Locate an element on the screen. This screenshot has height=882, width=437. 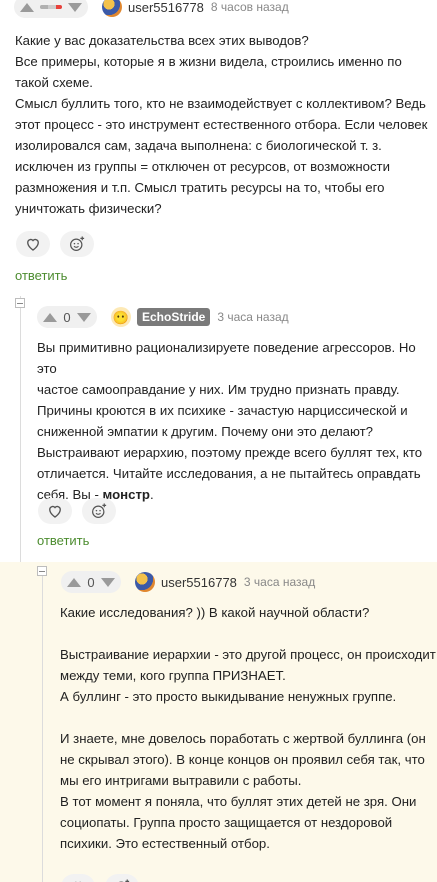
text-line: мы его интригами вытравили с работы. is located at coordinates (181, 780).